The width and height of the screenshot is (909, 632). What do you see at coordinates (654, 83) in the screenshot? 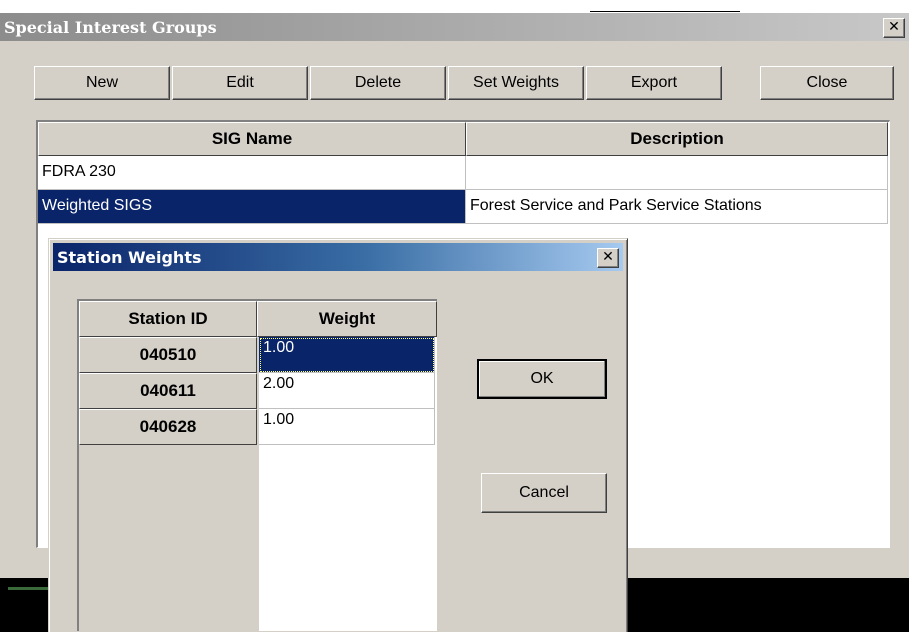
I see `export-button: Export` at bounding box center [654, 83].